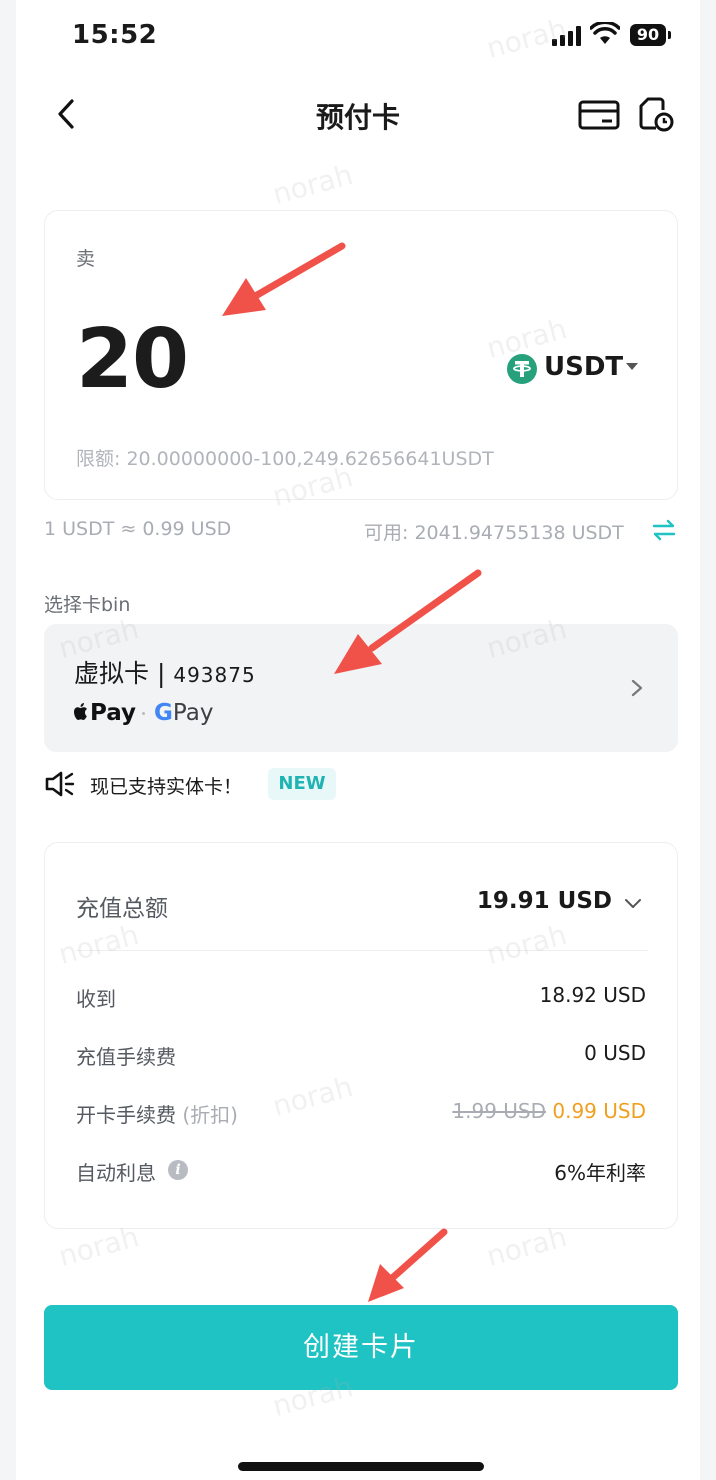 The width and height of the screenshot is (716, 1480). I want to click on google-pay-text: Pay, so click(193, 713).